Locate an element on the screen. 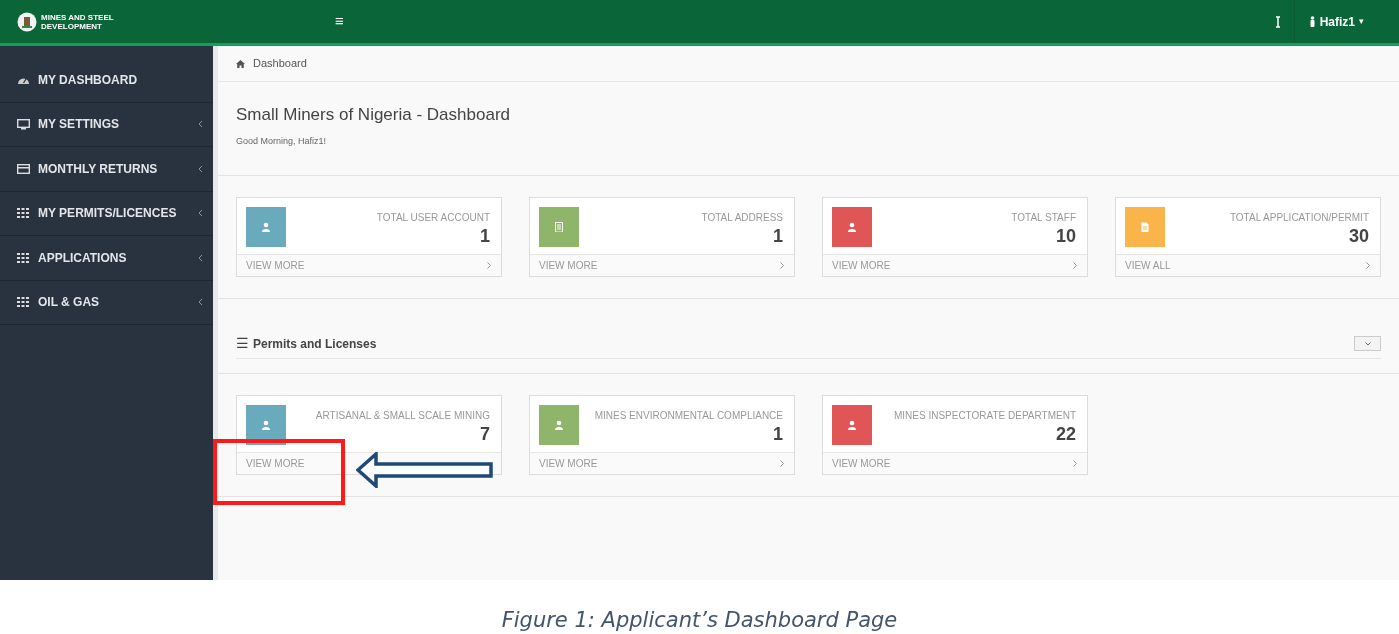 The height and width of the screenshot is (634, 1399). greeting-text: Good Morning, Hafiz1! is located at coordinates (282, 141).